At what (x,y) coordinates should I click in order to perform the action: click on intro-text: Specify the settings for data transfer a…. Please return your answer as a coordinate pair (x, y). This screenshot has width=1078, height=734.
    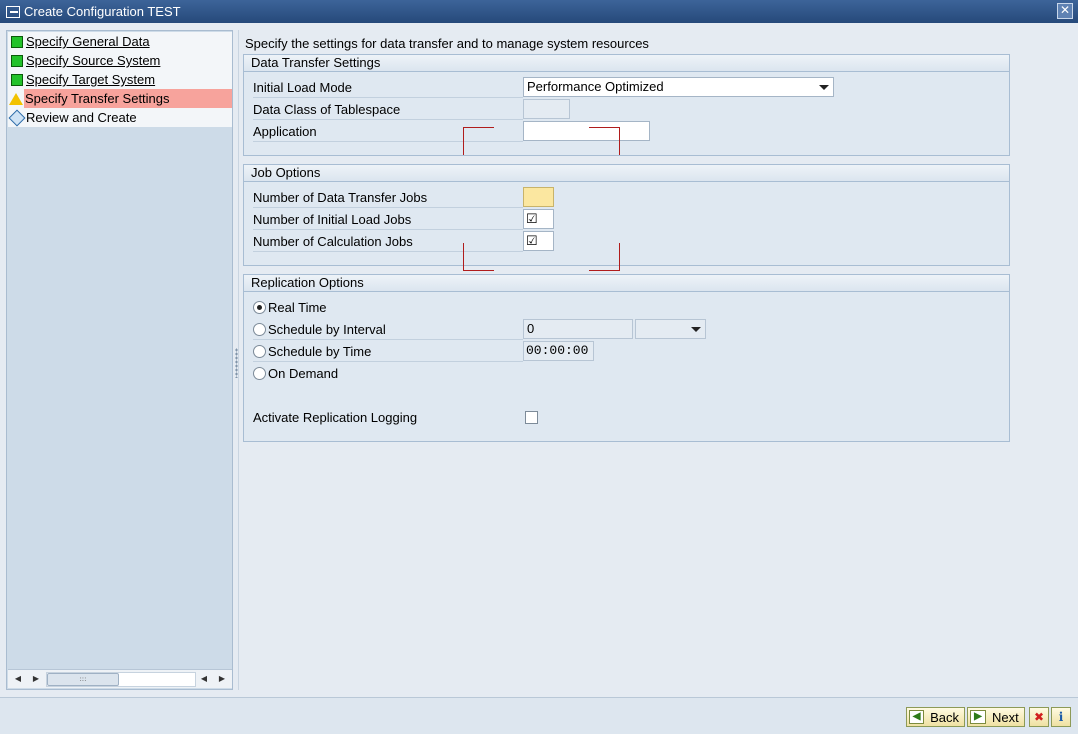
    Looking at the image, I should click on (447, 43).